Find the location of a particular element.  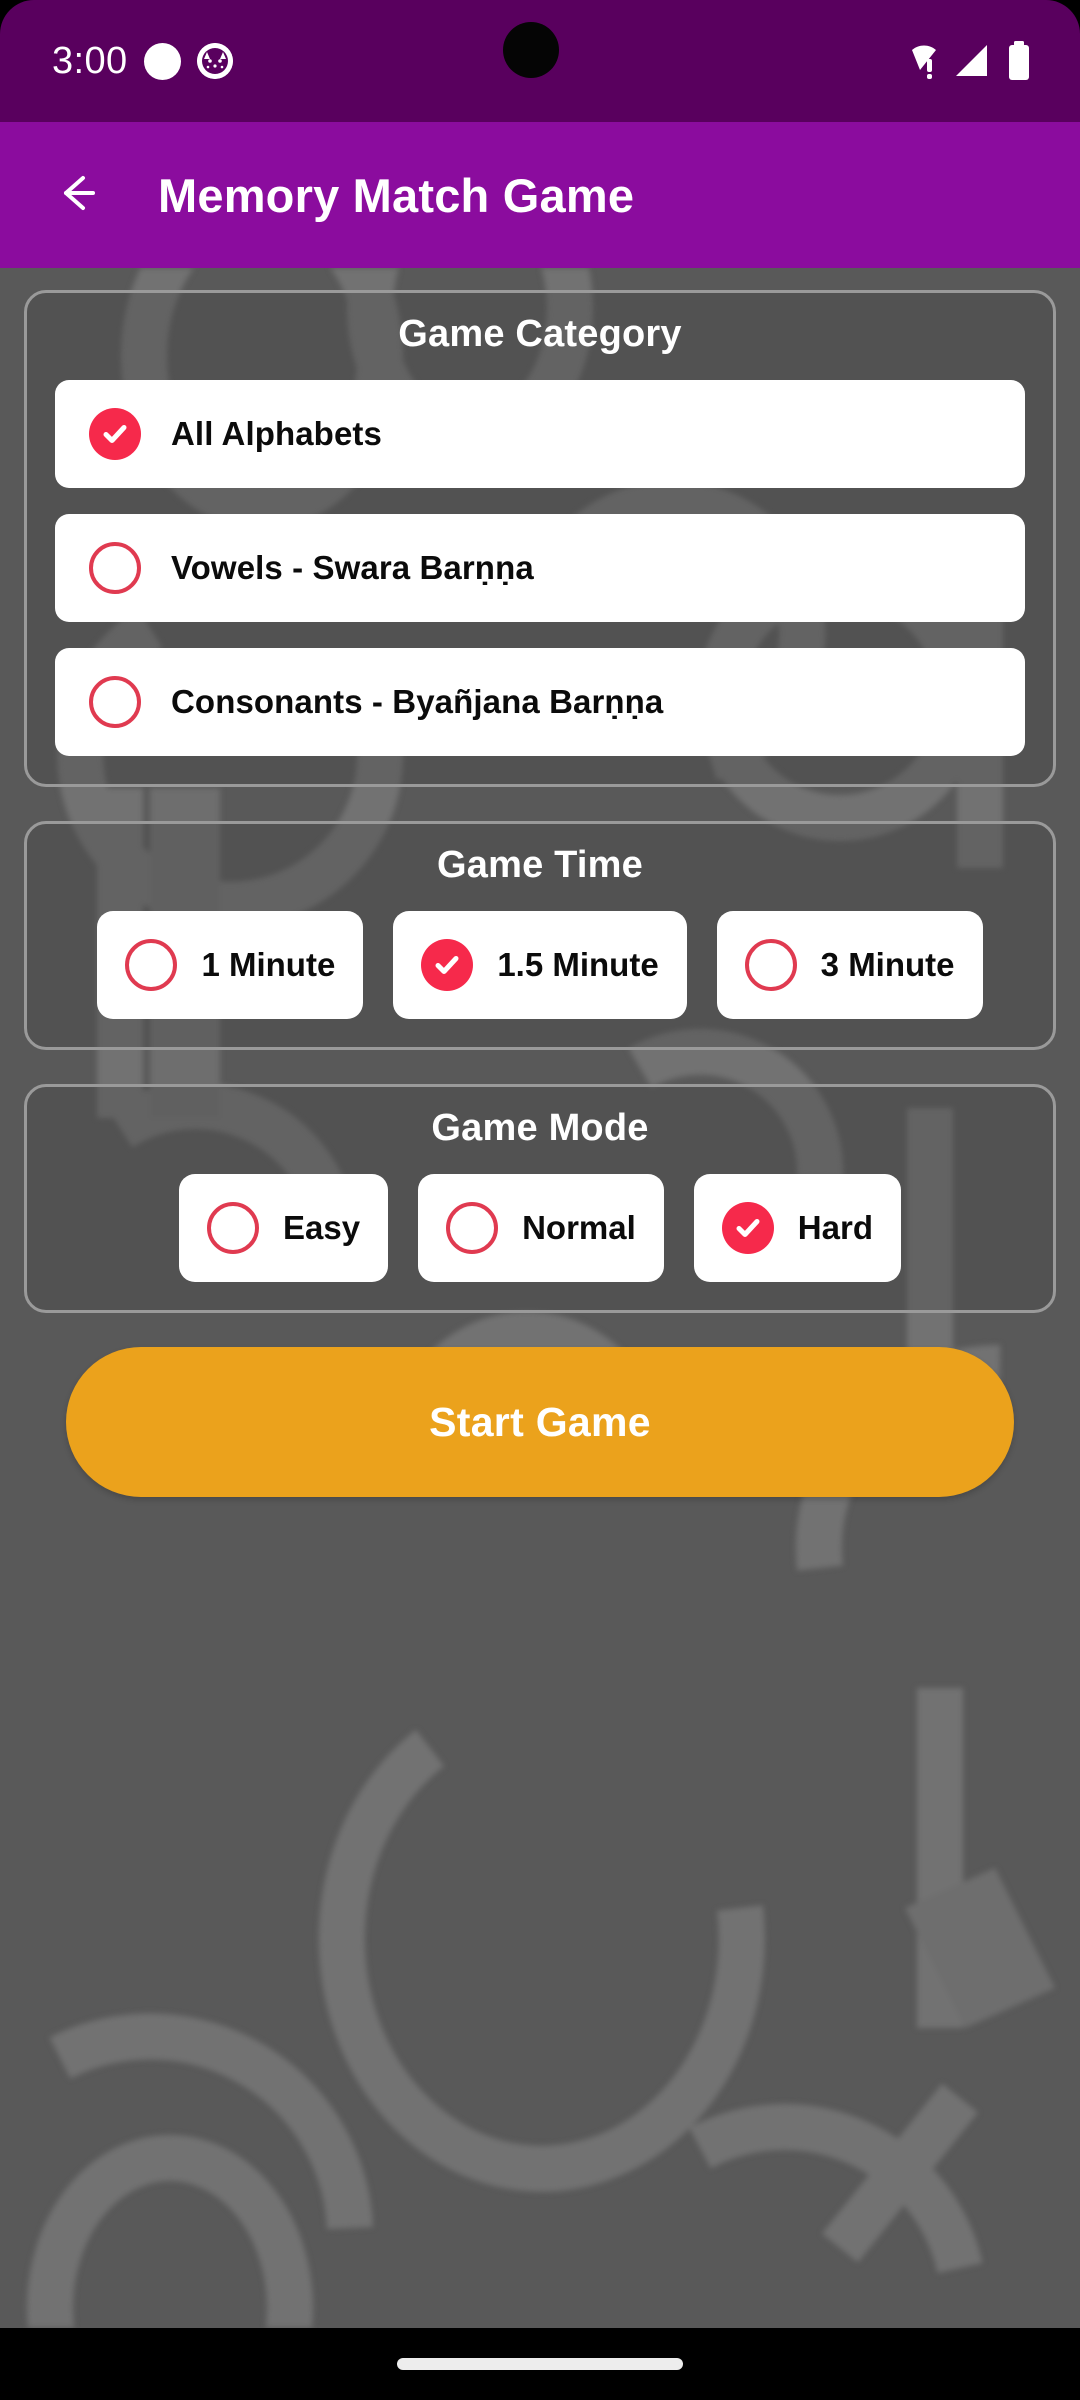

arrow-left-icon is located at coordinates (78, 195).